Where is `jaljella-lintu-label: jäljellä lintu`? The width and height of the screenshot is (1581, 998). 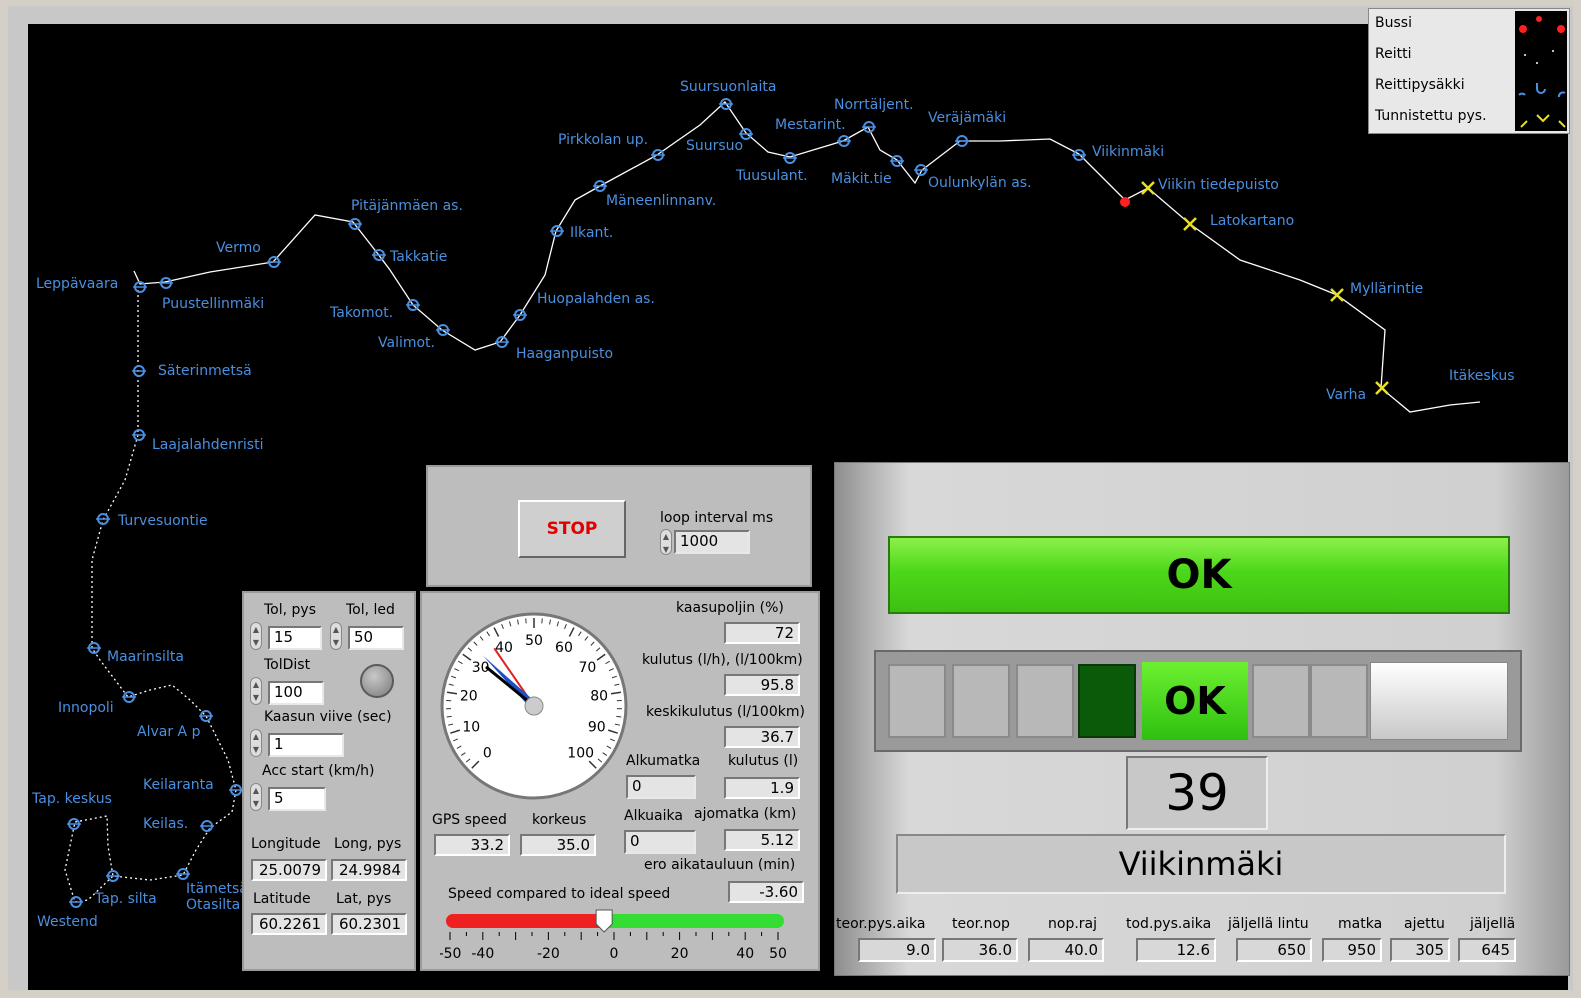
jaljella-lintu-label: jäljellä lintu is located at coordinates (1268, 924).